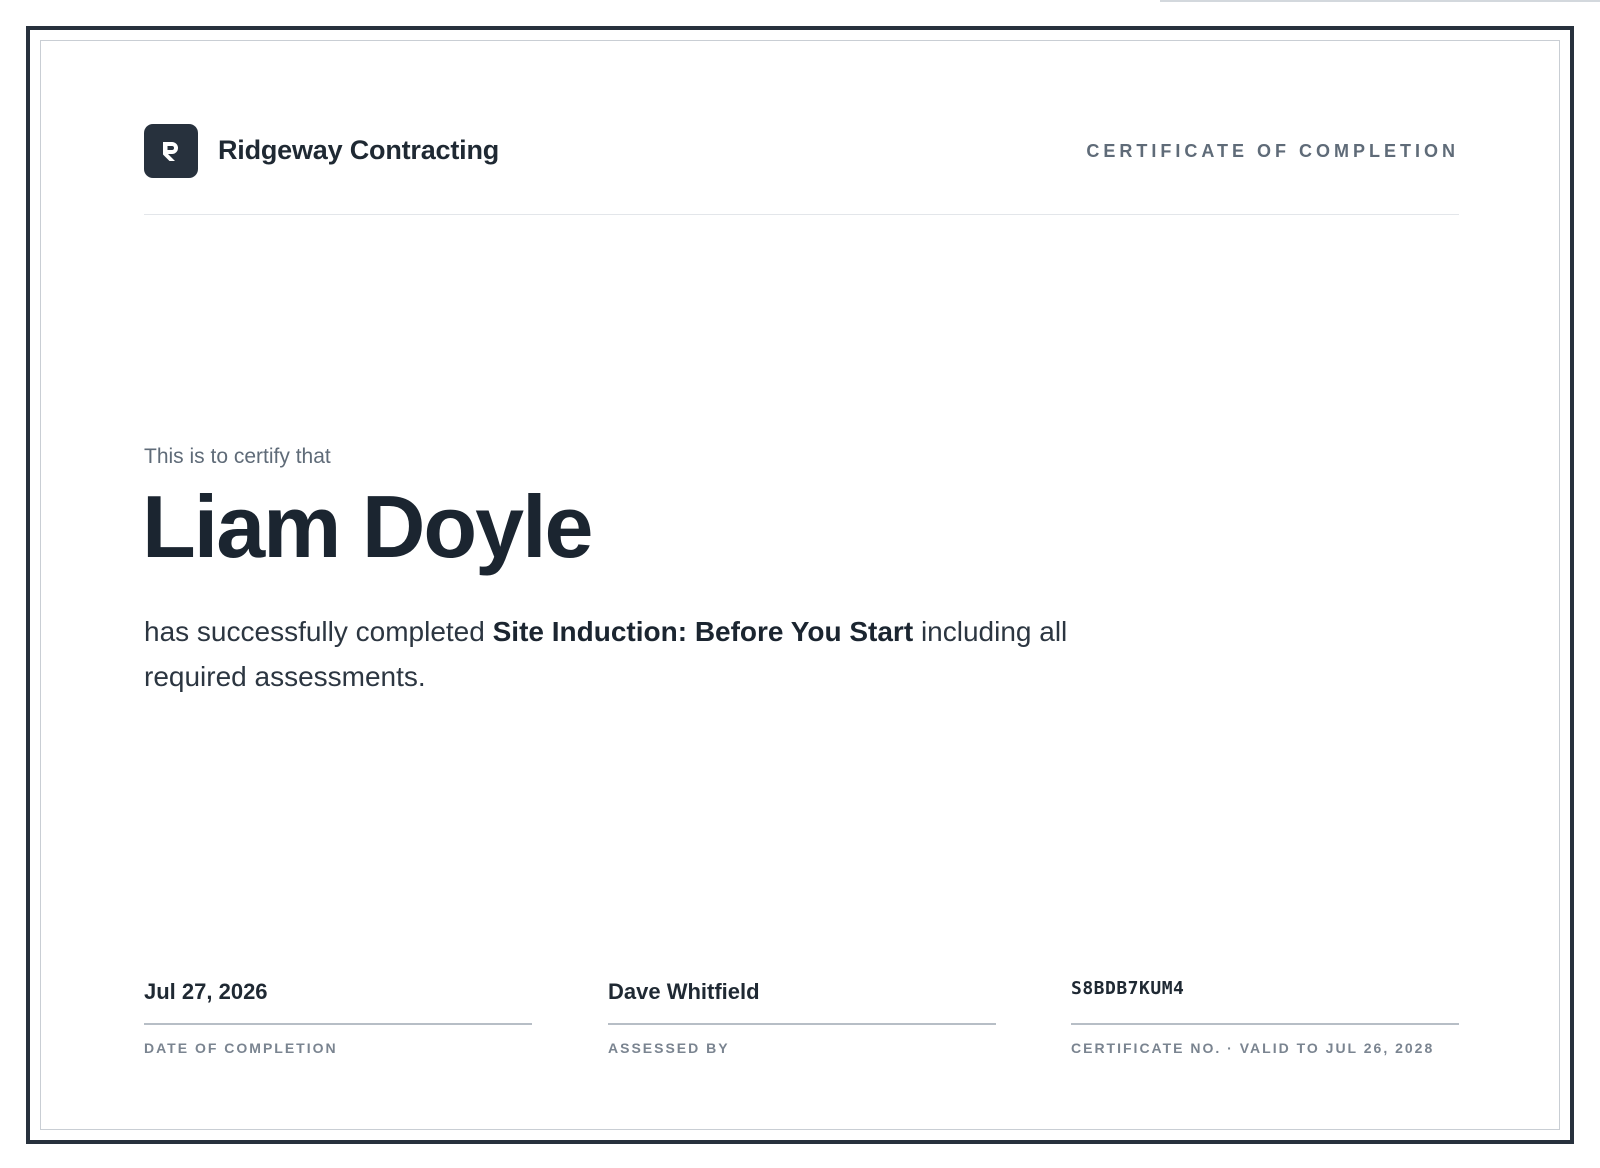 The height and width of the screenshot is (1168, 1600). I want to click on logo-letter-r-icon, so click(170, 151).